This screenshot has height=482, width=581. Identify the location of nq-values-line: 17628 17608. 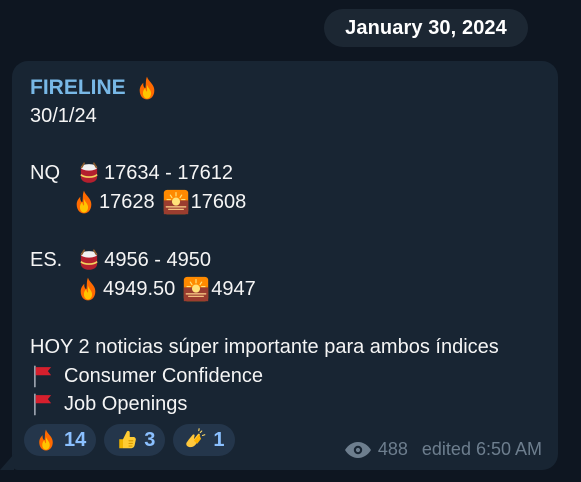
(157, 202).